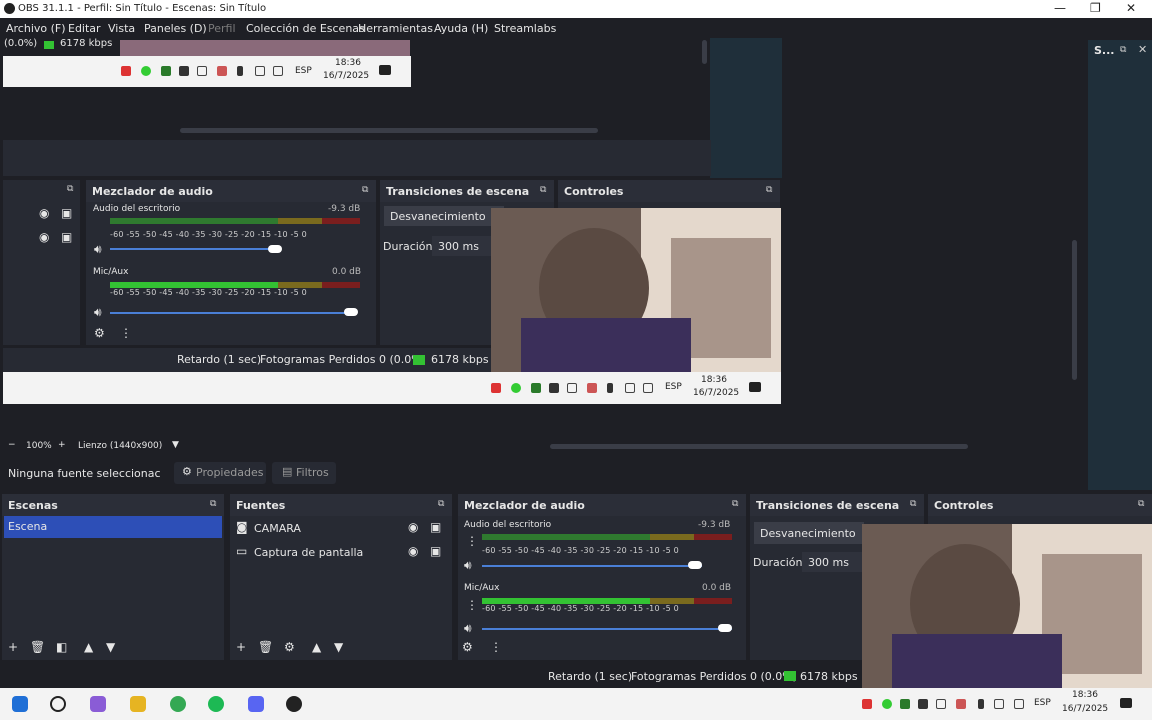  Describe the element at coordinates (294, 704) in the screenshot. I see `obs-icon` at that location.